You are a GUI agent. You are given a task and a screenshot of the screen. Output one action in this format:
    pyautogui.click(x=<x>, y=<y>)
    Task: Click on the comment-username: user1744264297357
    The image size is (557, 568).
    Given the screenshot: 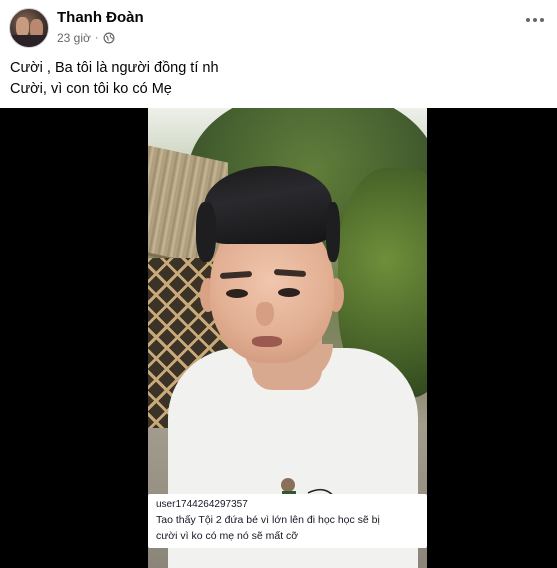 What is the action you would take?
    pyautogui.click(x=202, y=504)
    